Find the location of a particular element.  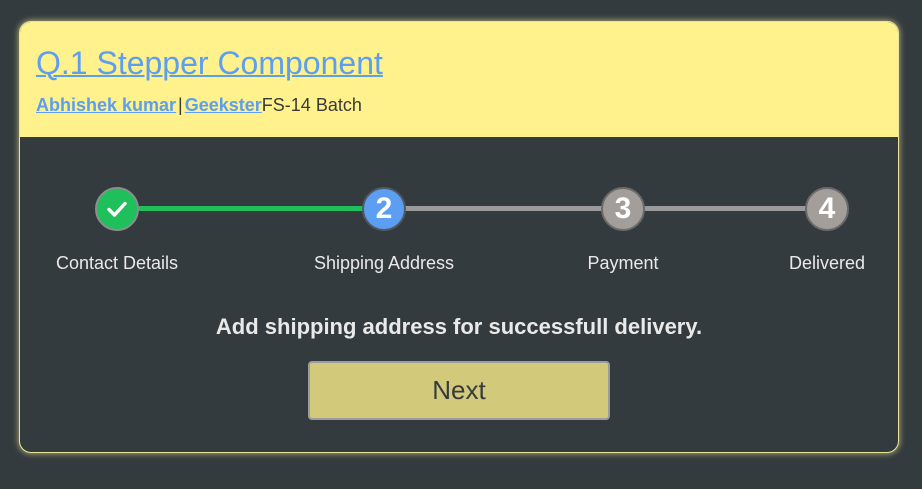

step-1-label: Contact Details is located at coordinates (117, 263).